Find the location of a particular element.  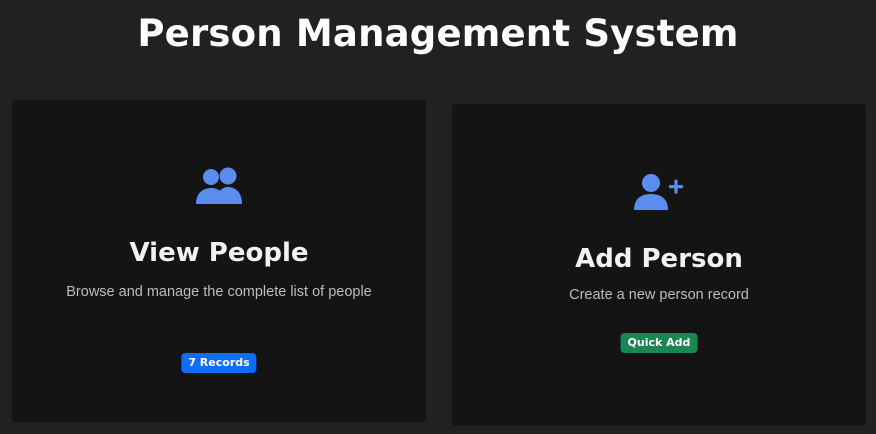

add-person-title: Add Person is located at coordinates (659, 259).